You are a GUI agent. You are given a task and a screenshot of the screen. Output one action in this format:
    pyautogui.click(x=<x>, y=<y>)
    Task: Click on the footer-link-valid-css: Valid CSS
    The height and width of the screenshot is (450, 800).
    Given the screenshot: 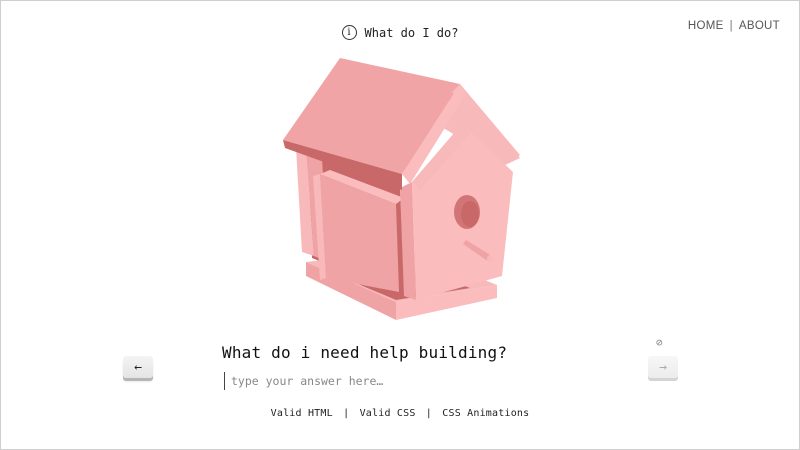 What is the action you would take?
    pyautogui.click(x=388, y=413)
    